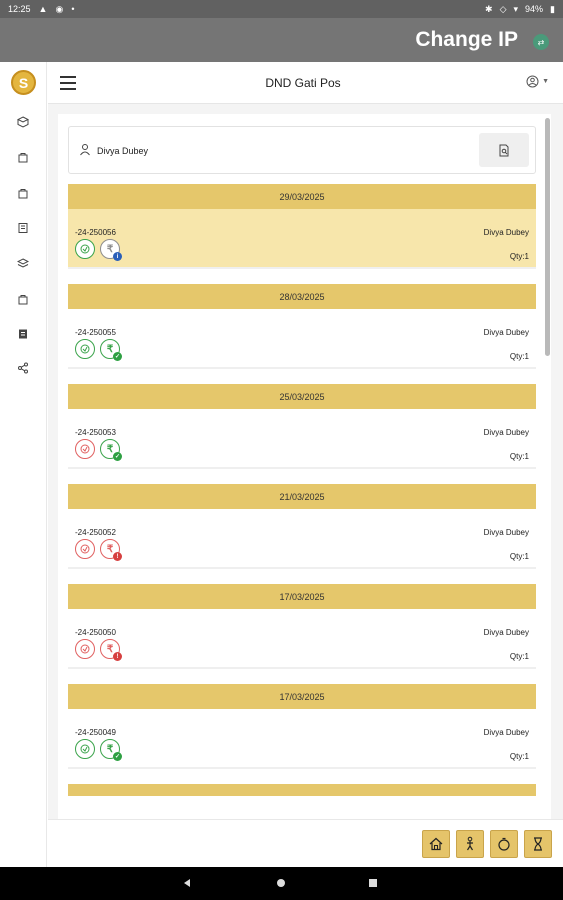 The height and width of the screenshot is (900, 563). I want to click on scrollbar-thumb, so click(547, 237).